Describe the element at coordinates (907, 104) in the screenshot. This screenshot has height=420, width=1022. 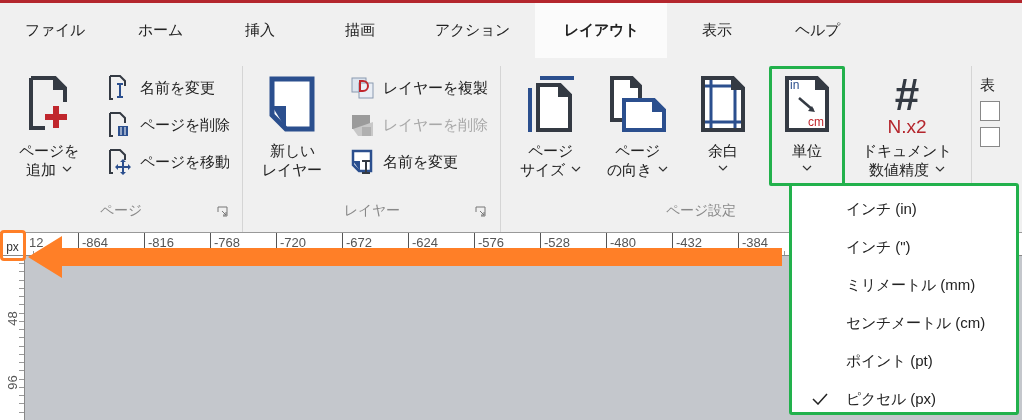
I see `precision-icon: # N.x2` at that location.